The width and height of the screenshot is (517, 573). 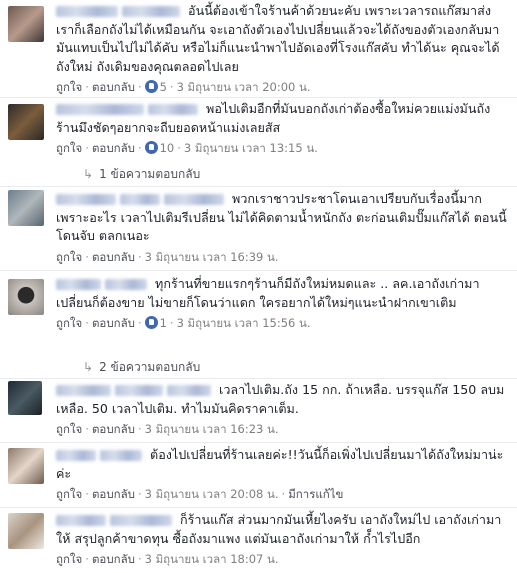 What do you see at coordinates (244, 323) in the screenshot?
I see `comment-time: 3 มิถุนายน เวลา 15:56 น.` at bounding box center [244, 323].